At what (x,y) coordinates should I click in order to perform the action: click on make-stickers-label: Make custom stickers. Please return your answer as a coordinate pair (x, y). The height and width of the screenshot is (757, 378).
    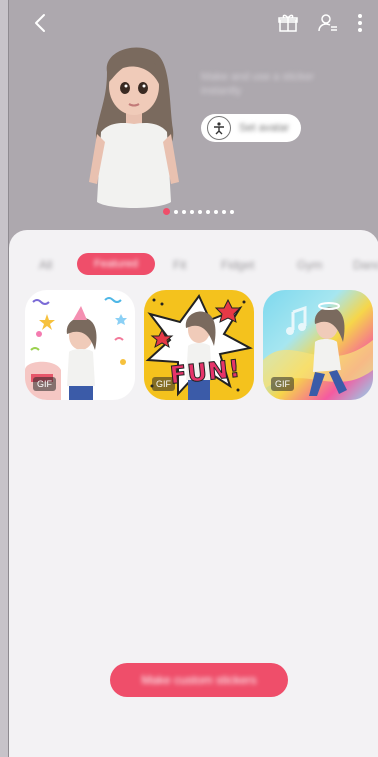
    Looking at the image, I should click on (199, 680).